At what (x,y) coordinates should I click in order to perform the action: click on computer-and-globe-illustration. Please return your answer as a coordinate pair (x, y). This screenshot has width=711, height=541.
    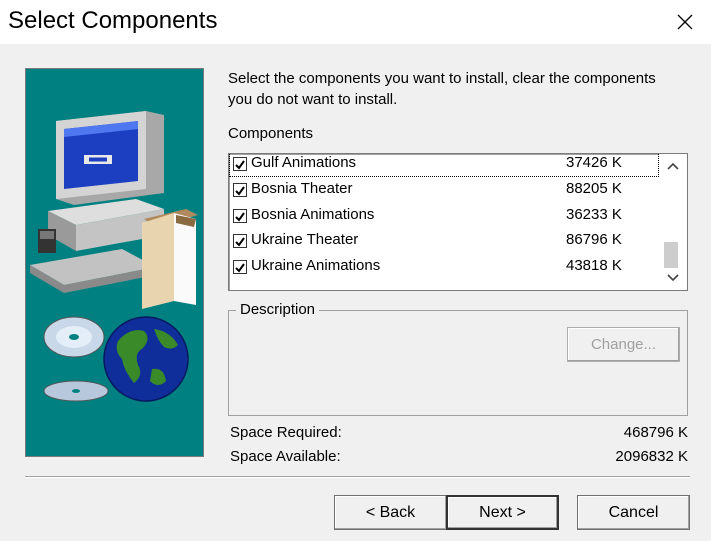
    Looking at the image, I should click on (114, 256).